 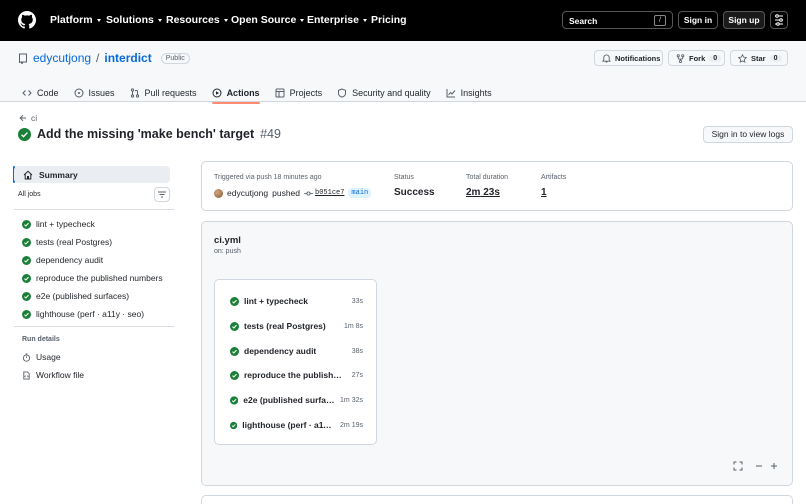 What do you see at coordinates (324, 193) in the screenshot?
I see `commit-link: b051ce7` at bounding box center [324, 193].